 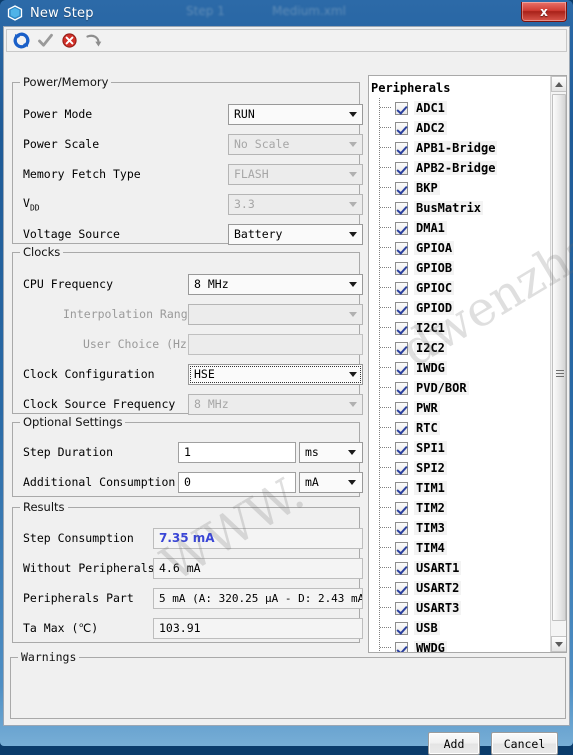 I want to click on checkbox-usart3, so click(x=401, y=608).